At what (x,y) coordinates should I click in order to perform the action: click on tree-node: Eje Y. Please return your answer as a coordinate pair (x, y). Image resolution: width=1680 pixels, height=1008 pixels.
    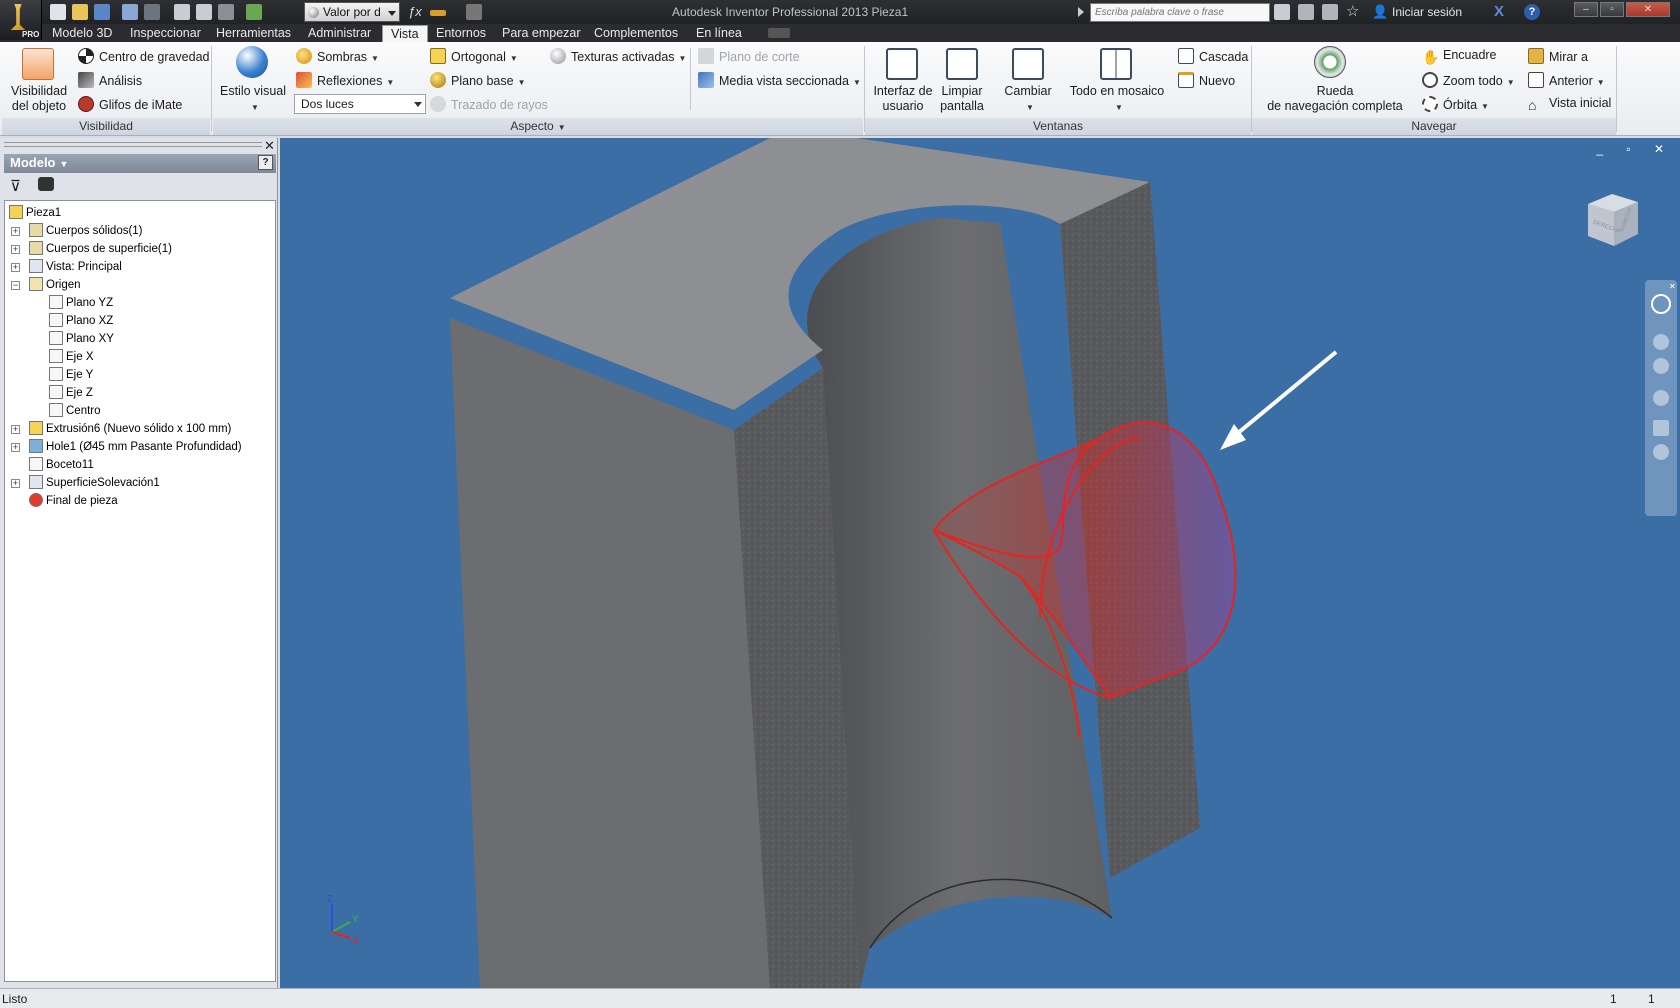
    Looking at the image, I should click on (71, 375).